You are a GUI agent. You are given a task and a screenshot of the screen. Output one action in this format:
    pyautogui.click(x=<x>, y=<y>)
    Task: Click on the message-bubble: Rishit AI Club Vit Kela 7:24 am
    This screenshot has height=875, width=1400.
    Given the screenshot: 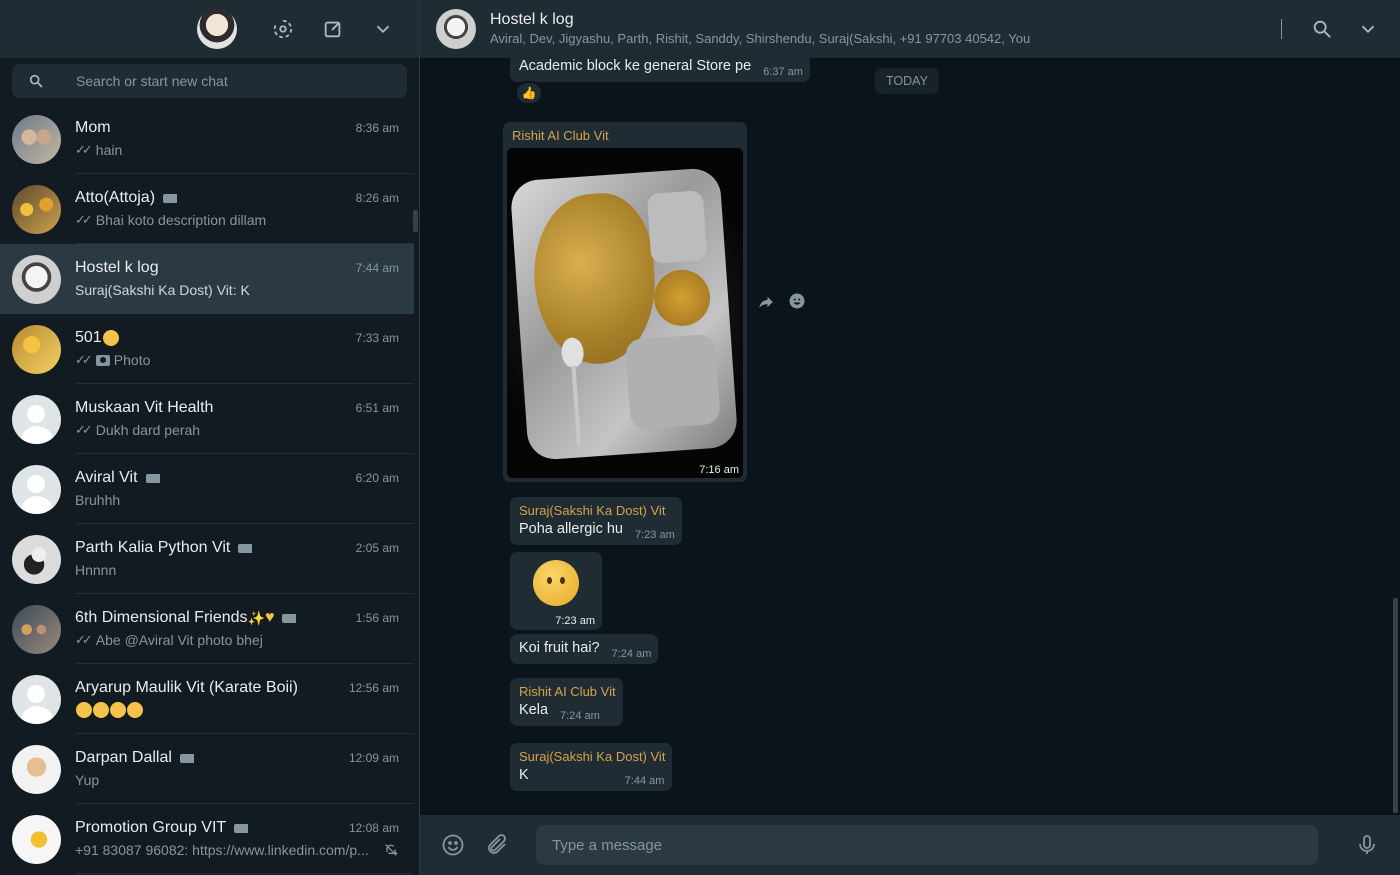 What is the action you would take?
    pyautogui.click(x=566, y=702)
    